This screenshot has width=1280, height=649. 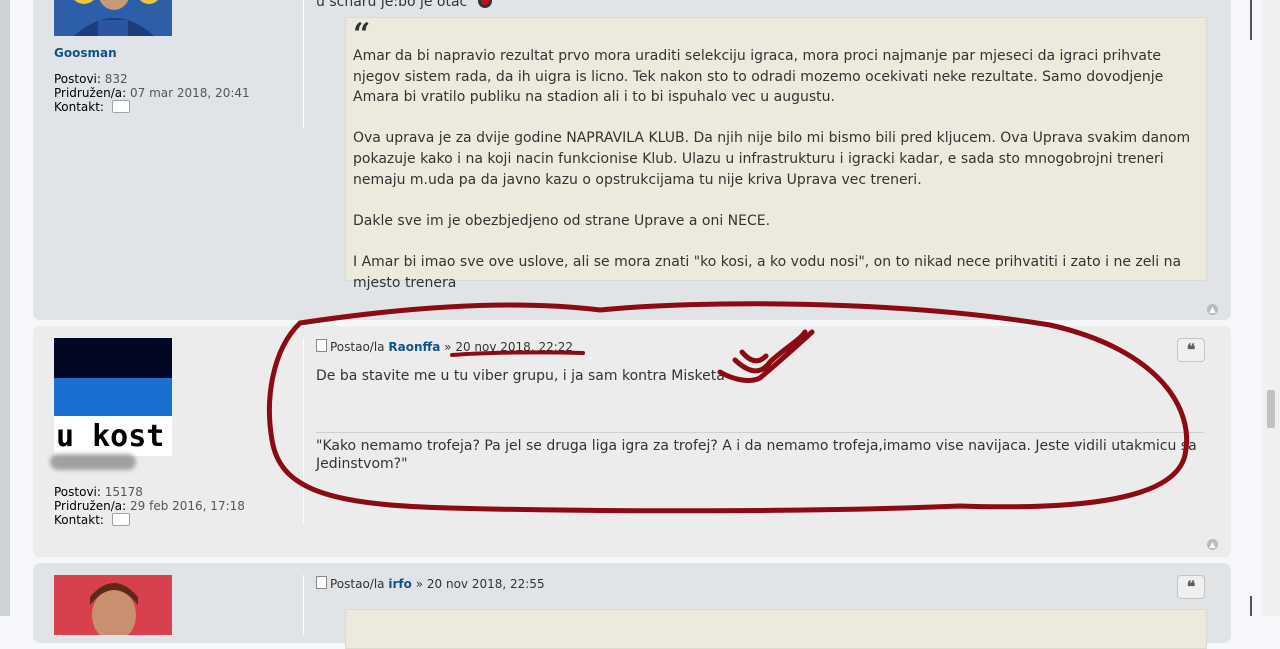 I want to click on author-link: Raonffa, so click(x=414, y=347).